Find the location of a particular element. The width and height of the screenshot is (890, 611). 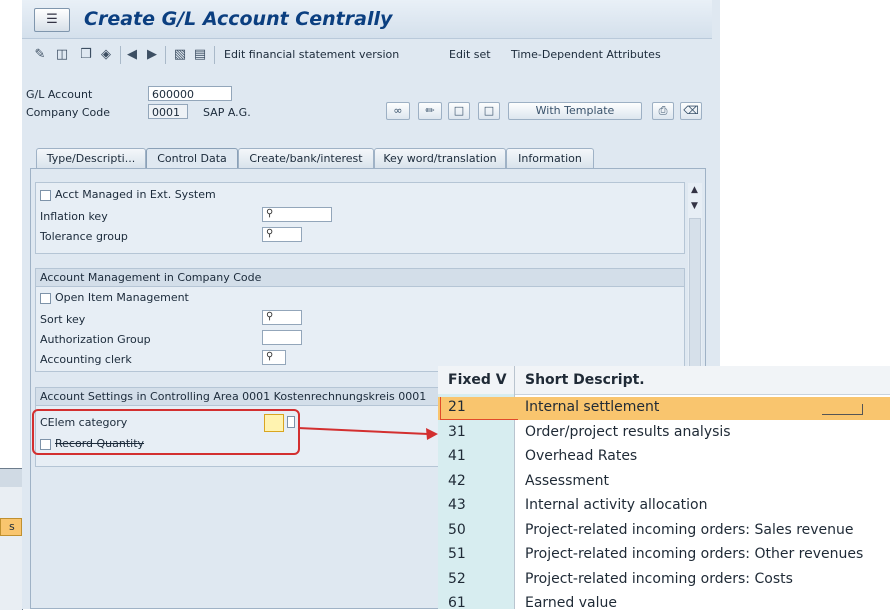

value-description: Project-related incoming orders: Costs is located at coordinates (659, 579).